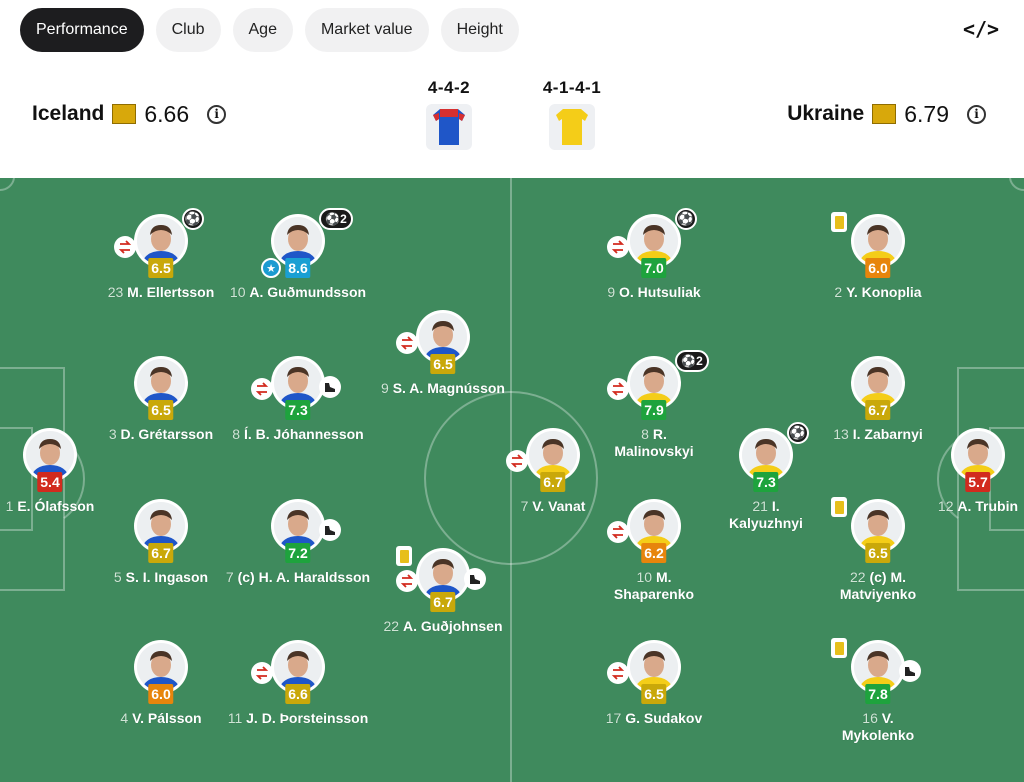 The image size is (1024, 782). Describe the element at coordinates (296, 388) in the screenshot. I see `player-avatar: 7.3` at that location.